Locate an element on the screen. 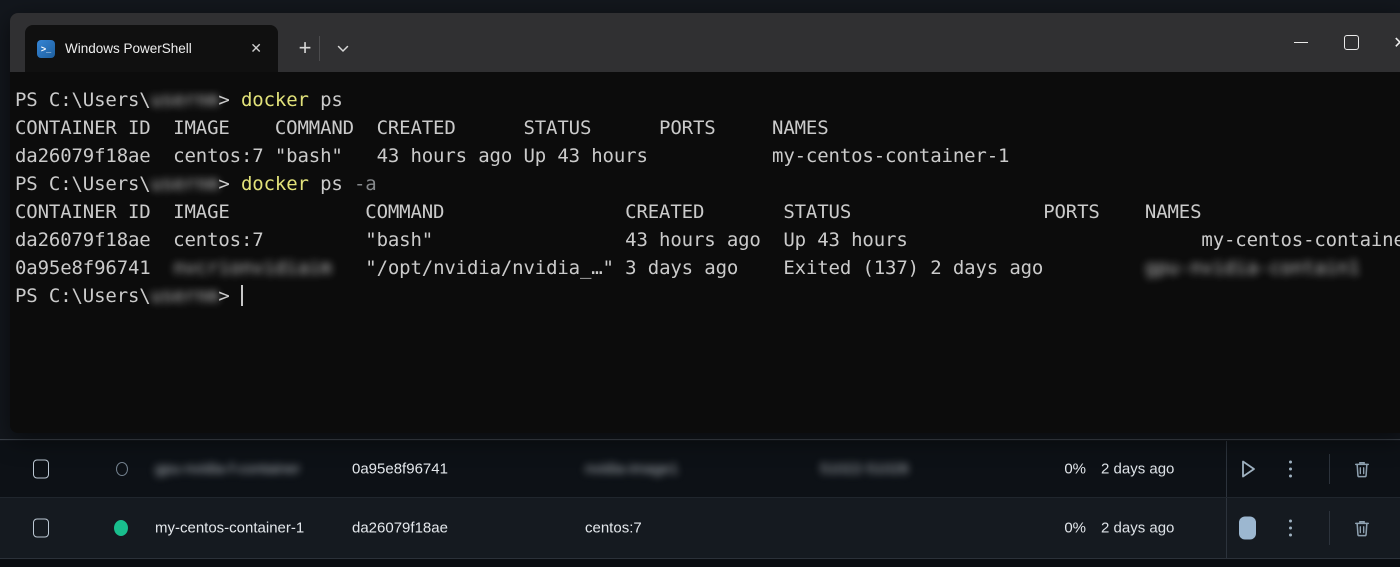 The width and height of the screenshot is (1400, 567). container-name-redacted: gpu-nvidia-f-container is located at coordinates (228, 469).